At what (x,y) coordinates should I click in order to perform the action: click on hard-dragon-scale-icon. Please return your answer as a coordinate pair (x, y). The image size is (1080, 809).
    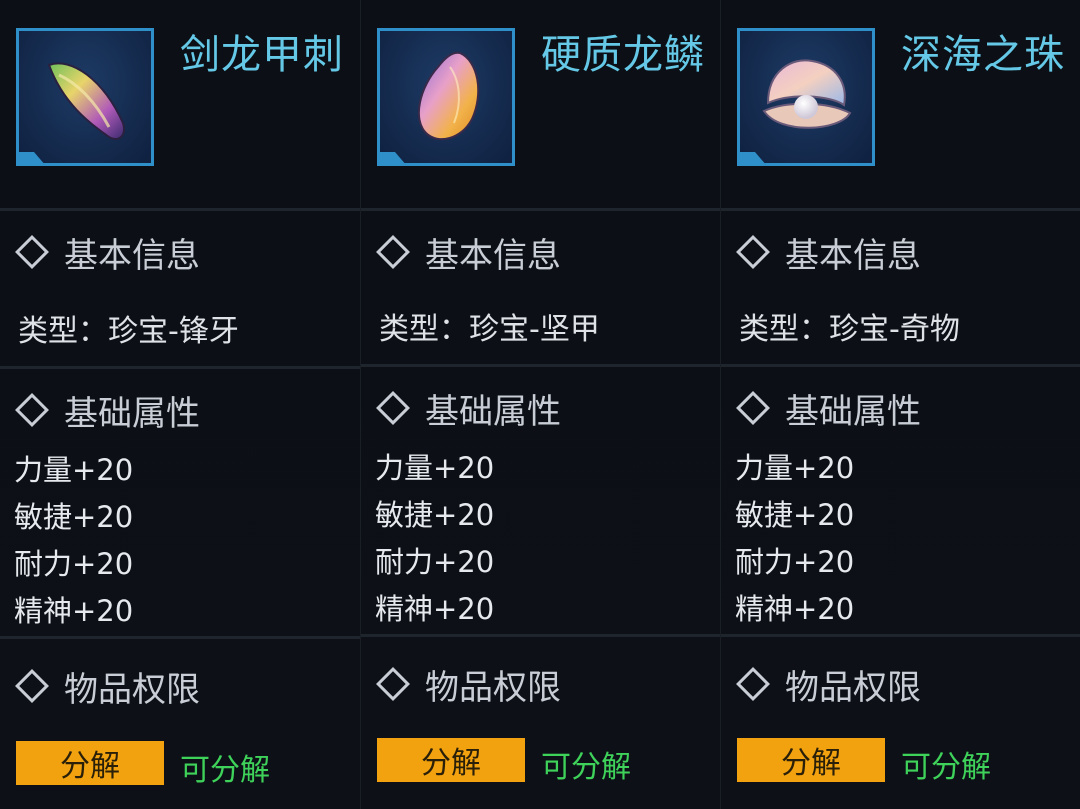
    Looking at the image, I should click on (448, 96).